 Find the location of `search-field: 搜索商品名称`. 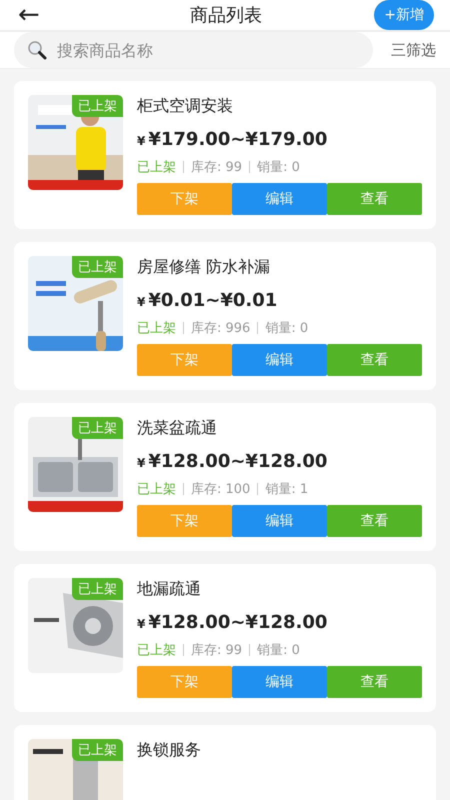

search-field: 搜索商品名称 is located at coordinates (193, 50).